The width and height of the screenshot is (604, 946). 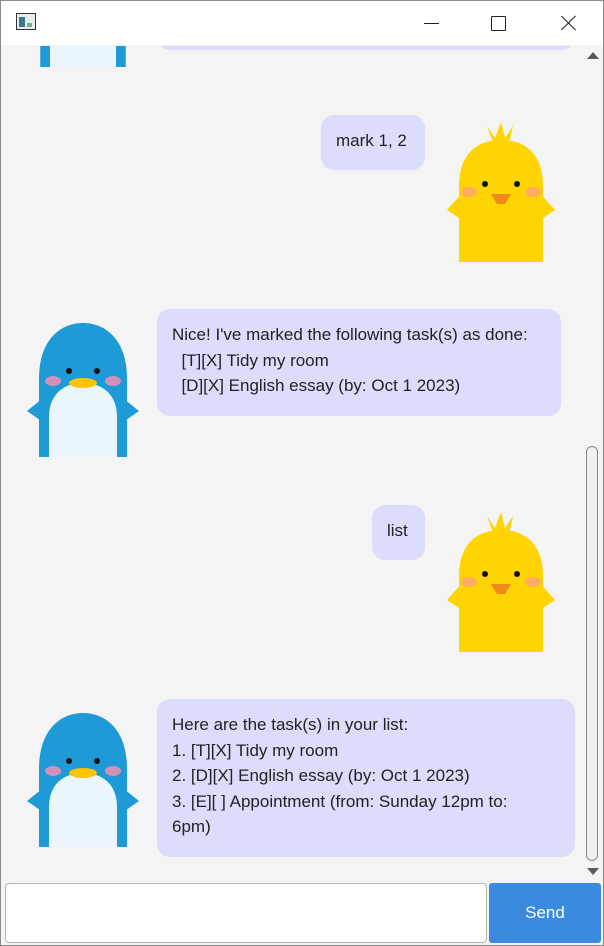 I want to click on close-icon, so click(x=569, y=23).